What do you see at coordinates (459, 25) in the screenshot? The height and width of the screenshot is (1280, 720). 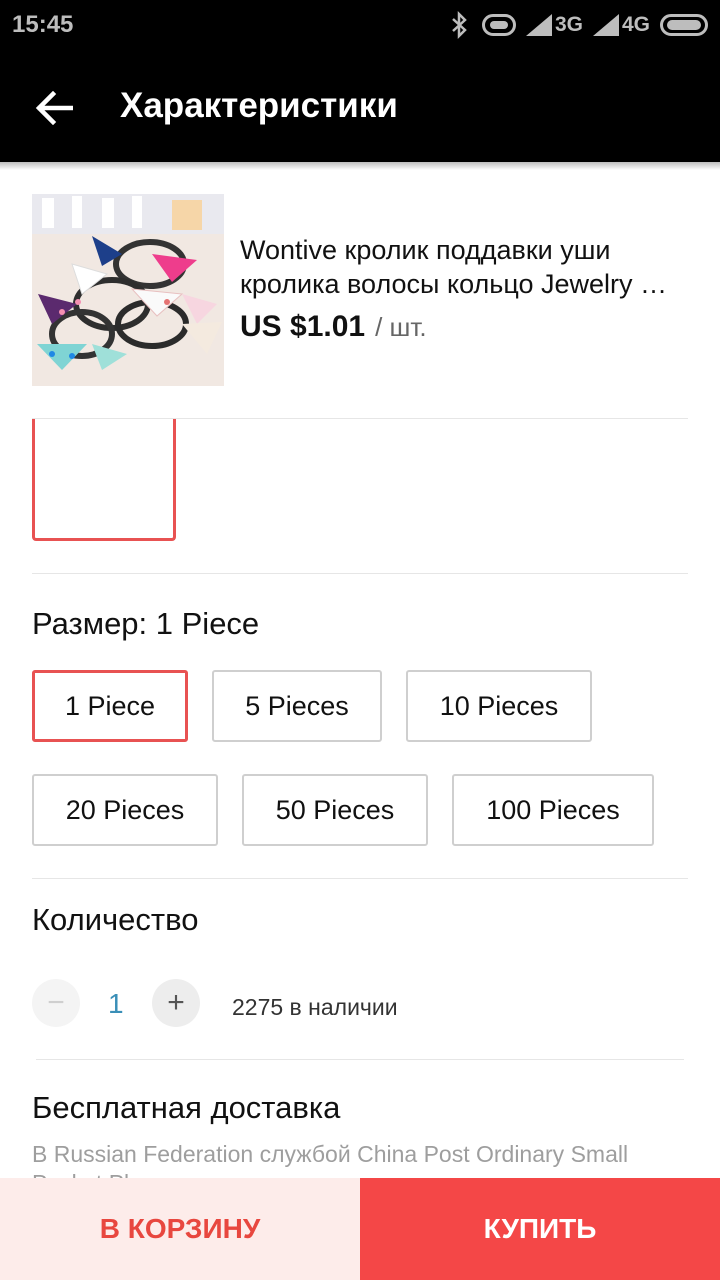 I see `bluetooth-icon` at bounding box center [459, 25].